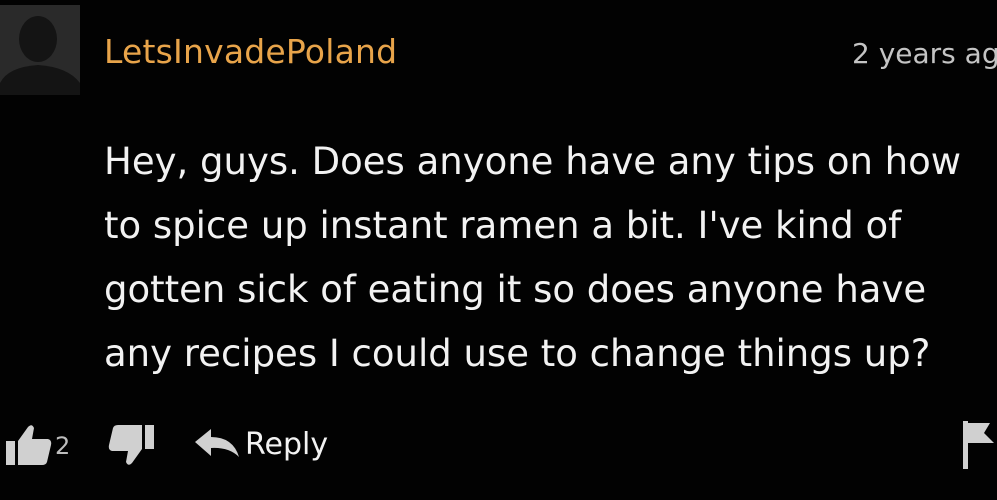 This screenshot has height=500, width=997. I want to click on reply-arrow-icon, so click(217, 443).